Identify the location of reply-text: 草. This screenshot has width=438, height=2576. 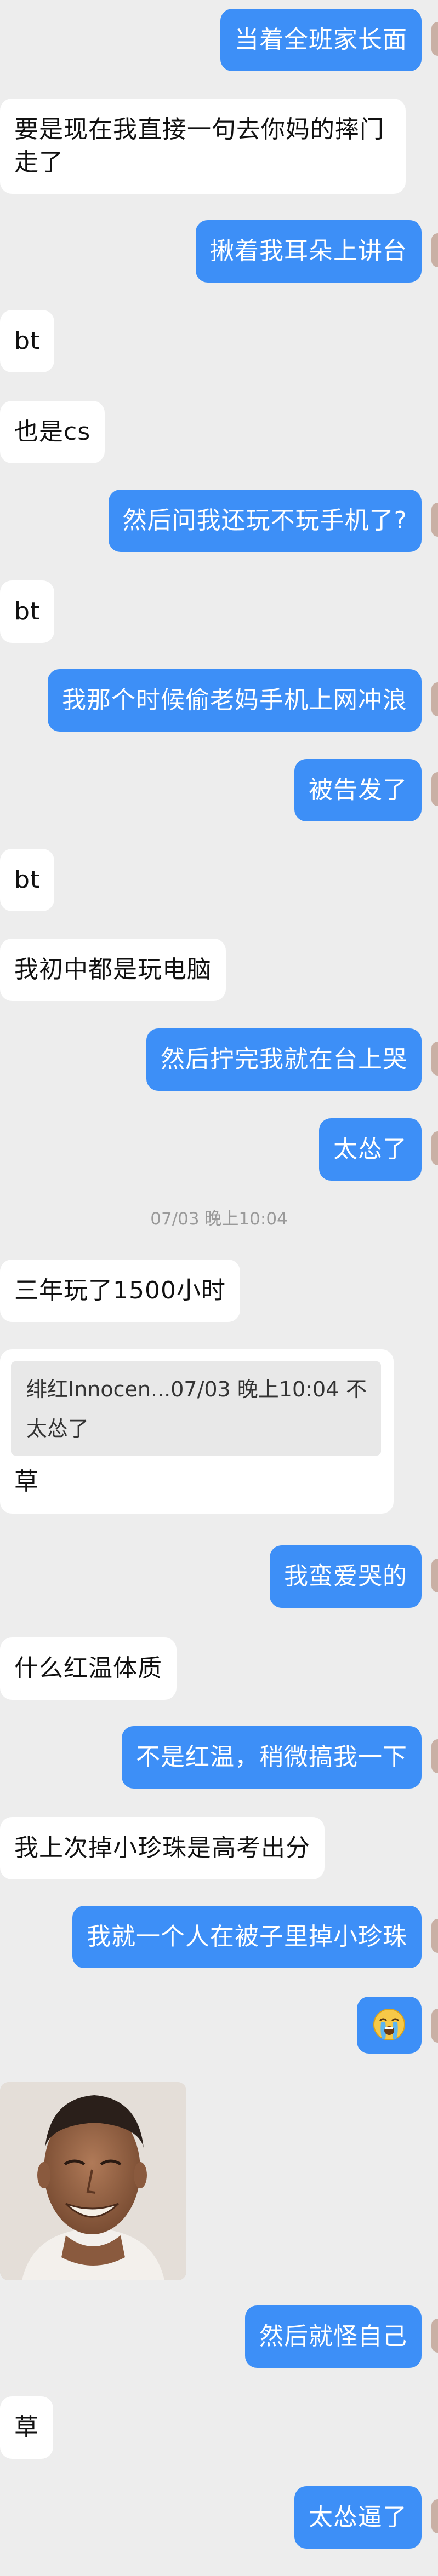
(26, 1482).